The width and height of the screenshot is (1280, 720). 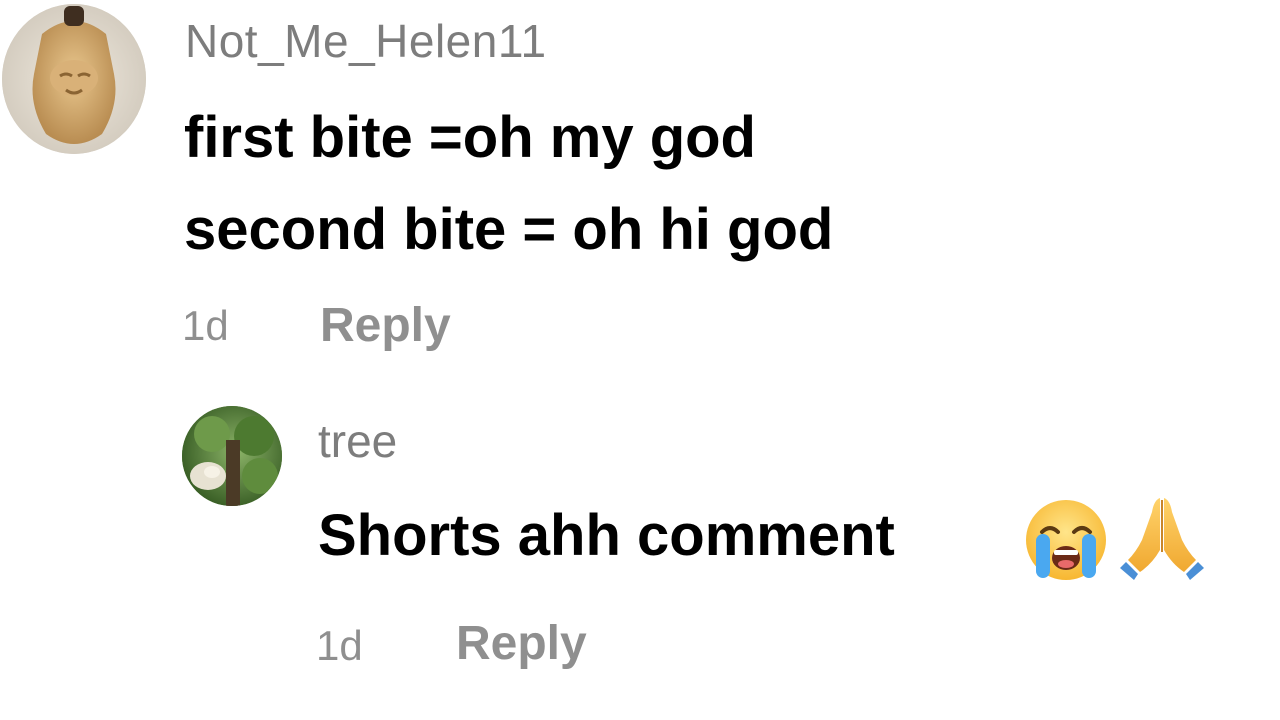 I want to click on comment-text-line: first bite =oh my god, so click(x=470, y=137).